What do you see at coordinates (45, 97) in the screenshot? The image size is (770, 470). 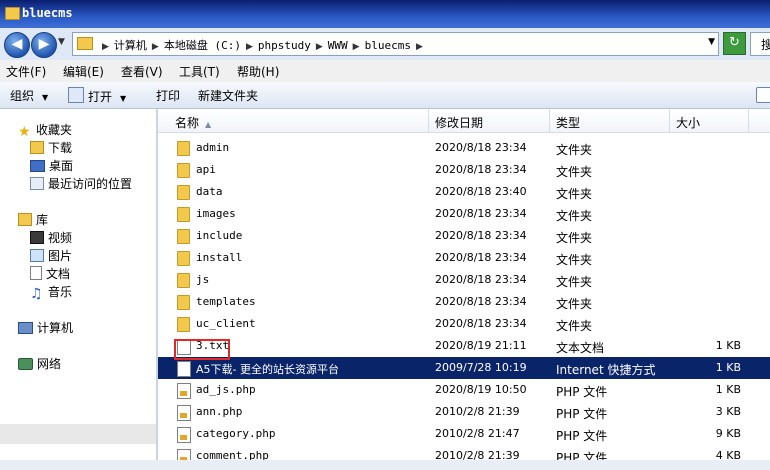 I see `chevron-down-icon: ▼` at bounding box center [45, 97].